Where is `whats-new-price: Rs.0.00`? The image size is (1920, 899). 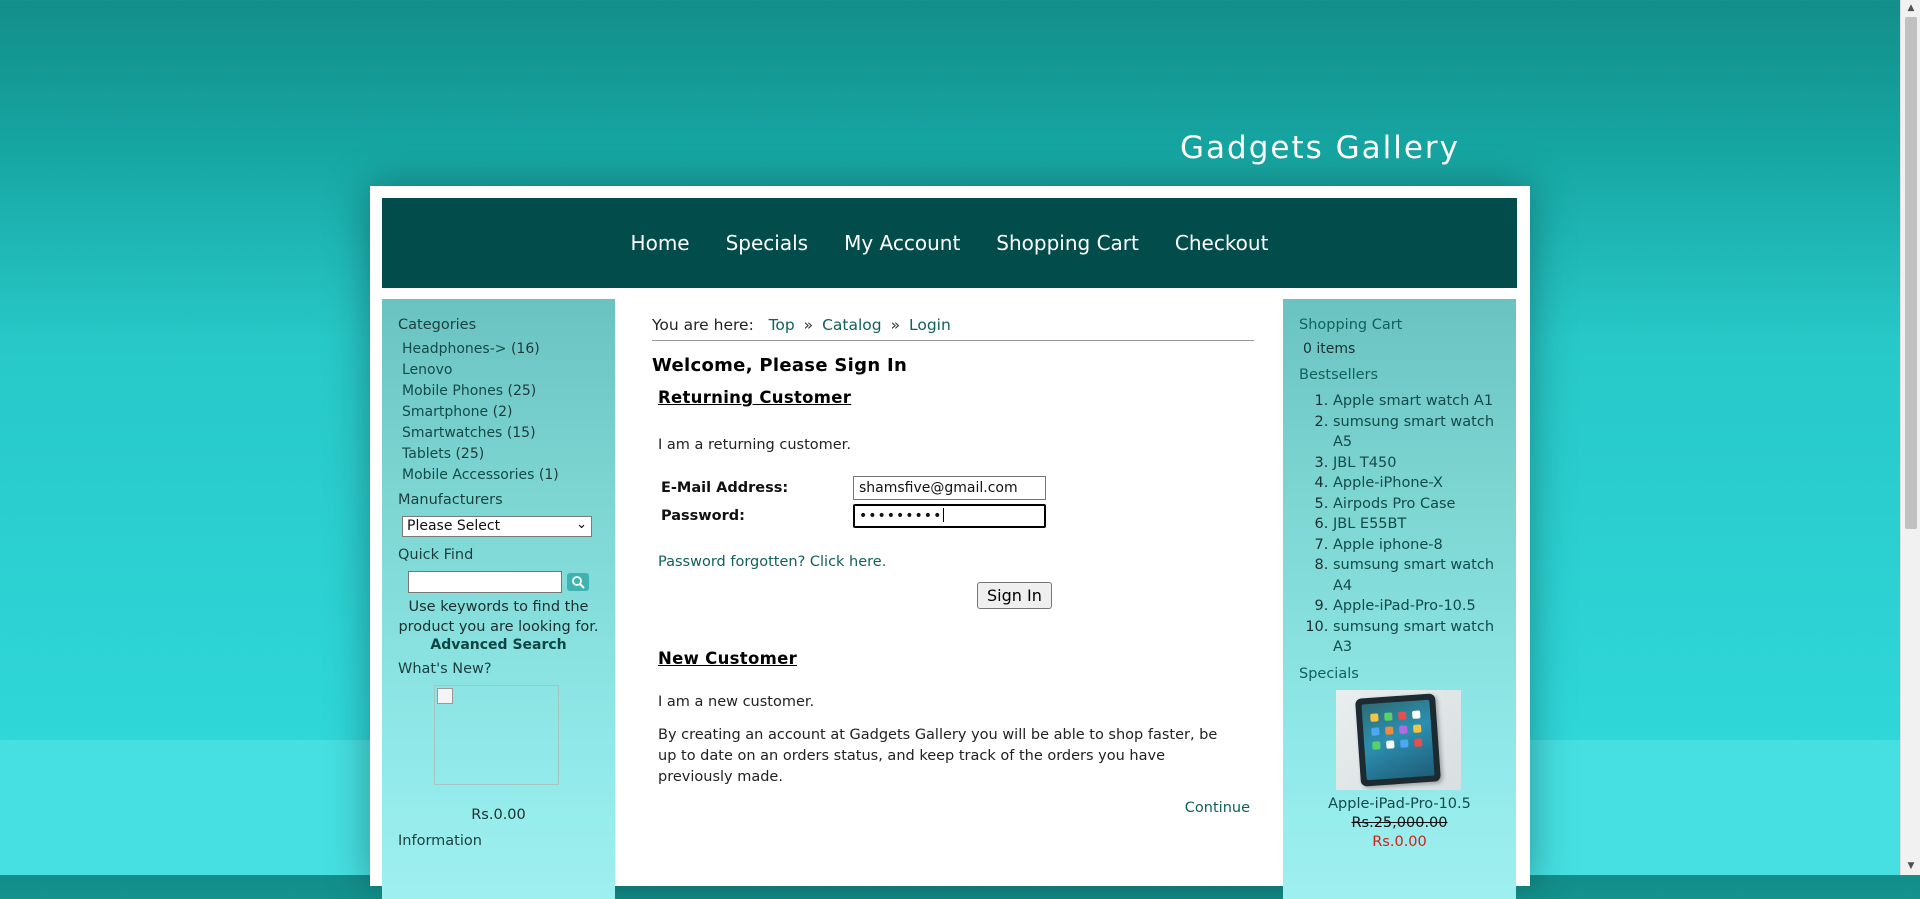
whats-new-price: Rs.0.00 is located at coordinates (498, 815).